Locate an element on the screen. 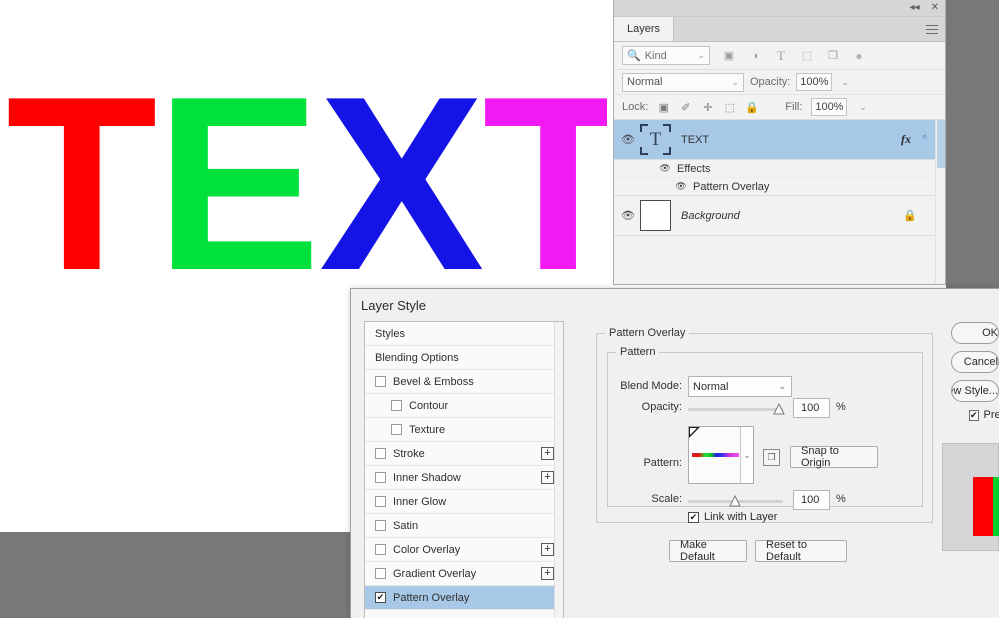  style-item-label: Pattern Overlay is located at coordinates (431, 597).